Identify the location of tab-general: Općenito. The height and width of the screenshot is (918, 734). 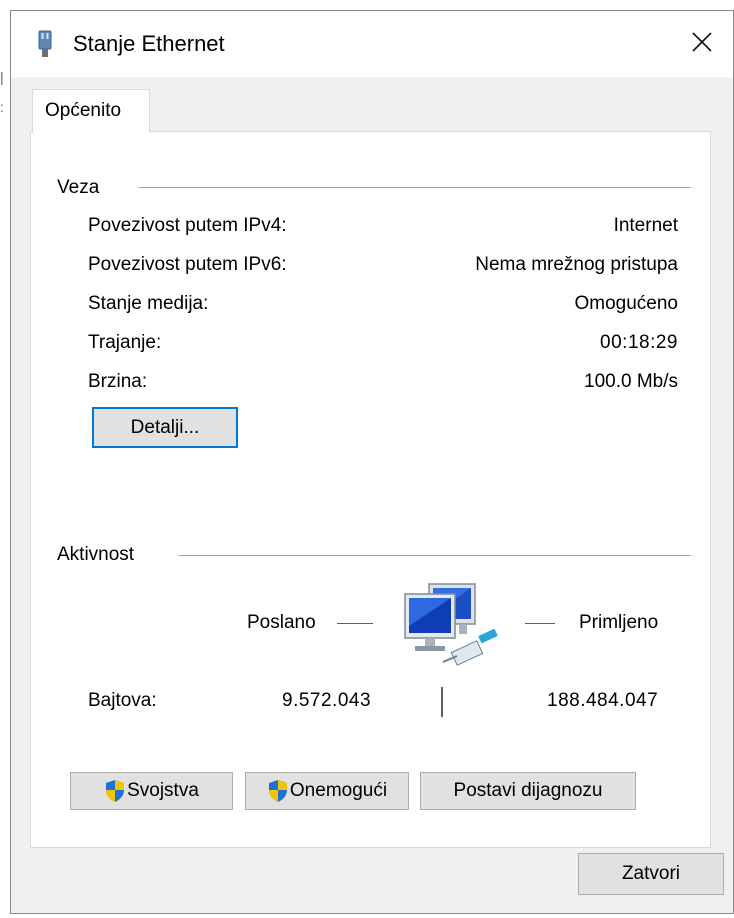
(91, 111).